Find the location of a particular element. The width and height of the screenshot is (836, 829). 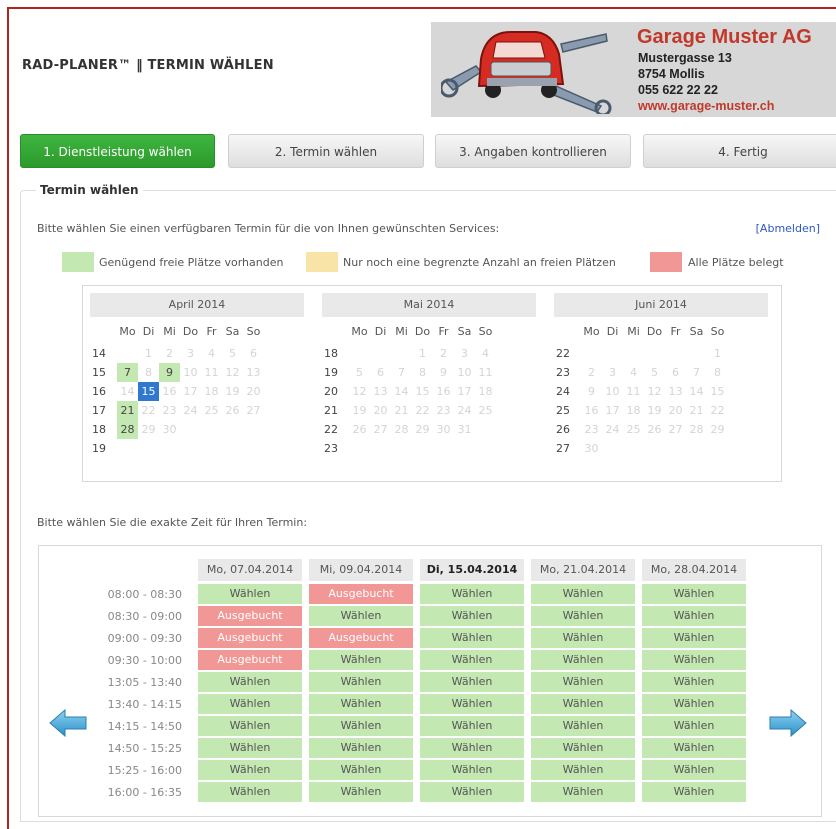

week-number: 16 is located at coordinates (99, 391).